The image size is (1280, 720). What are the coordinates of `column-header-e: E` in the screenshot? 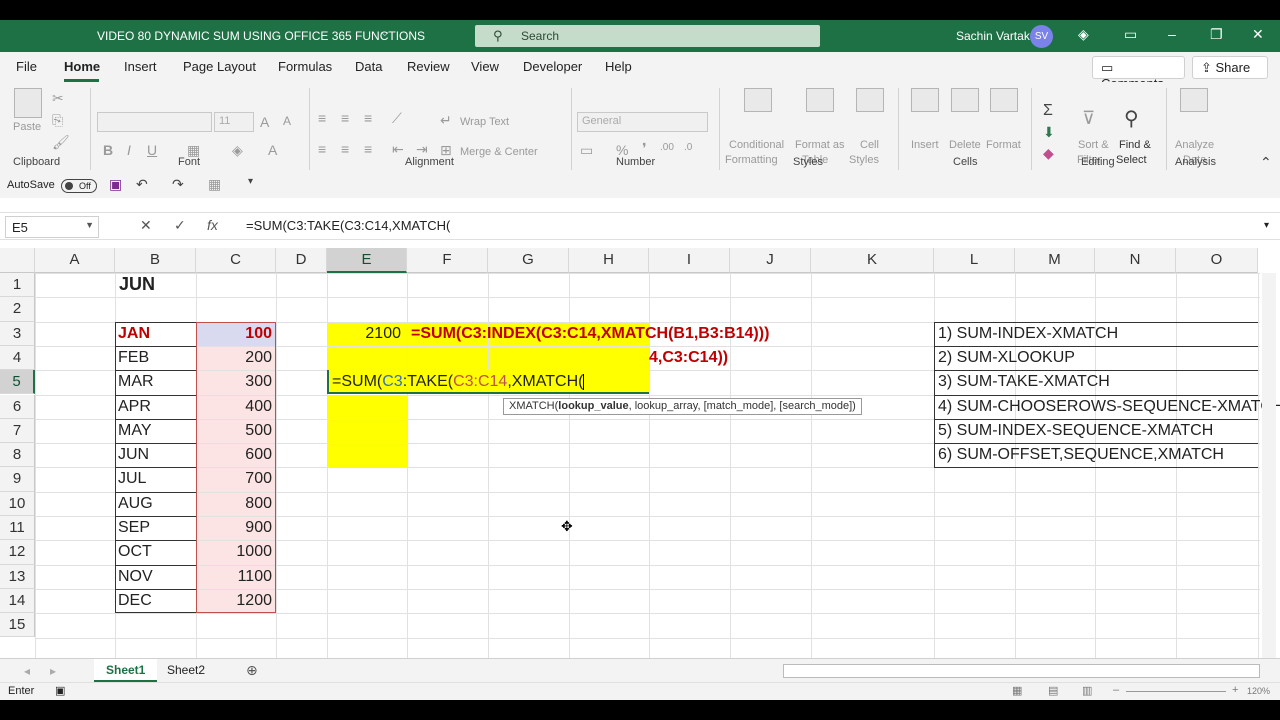 It's located at (367, 260).